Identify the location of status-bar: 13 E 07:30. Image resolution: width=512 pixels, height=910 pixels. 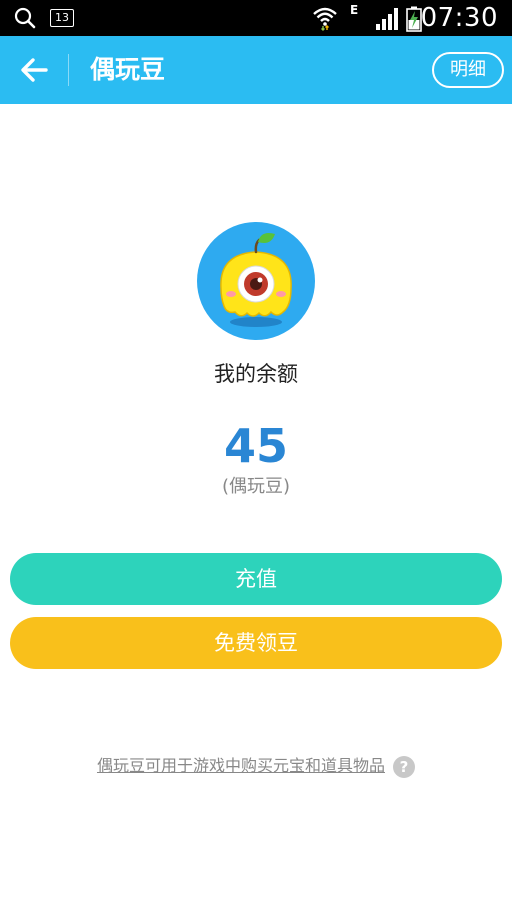
(256, 18).